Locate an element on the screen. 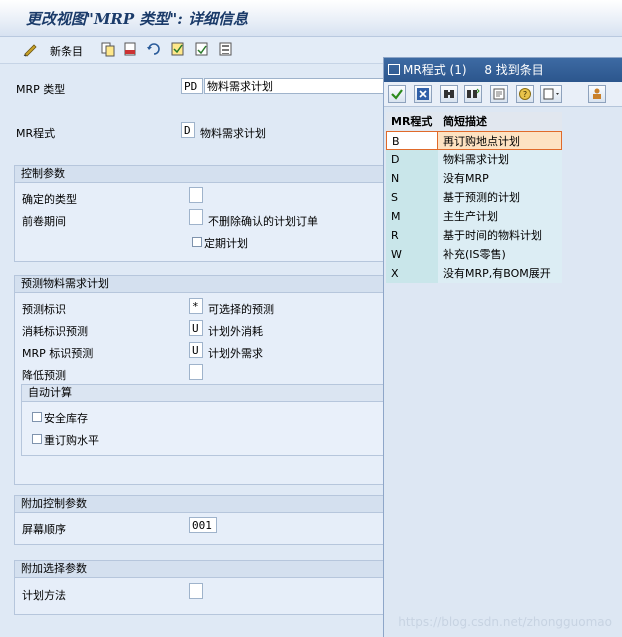 The width and height of the screenshot is (622, 637). forecast-indicator-label: 预测标识 is located at coordinates (44, 309).